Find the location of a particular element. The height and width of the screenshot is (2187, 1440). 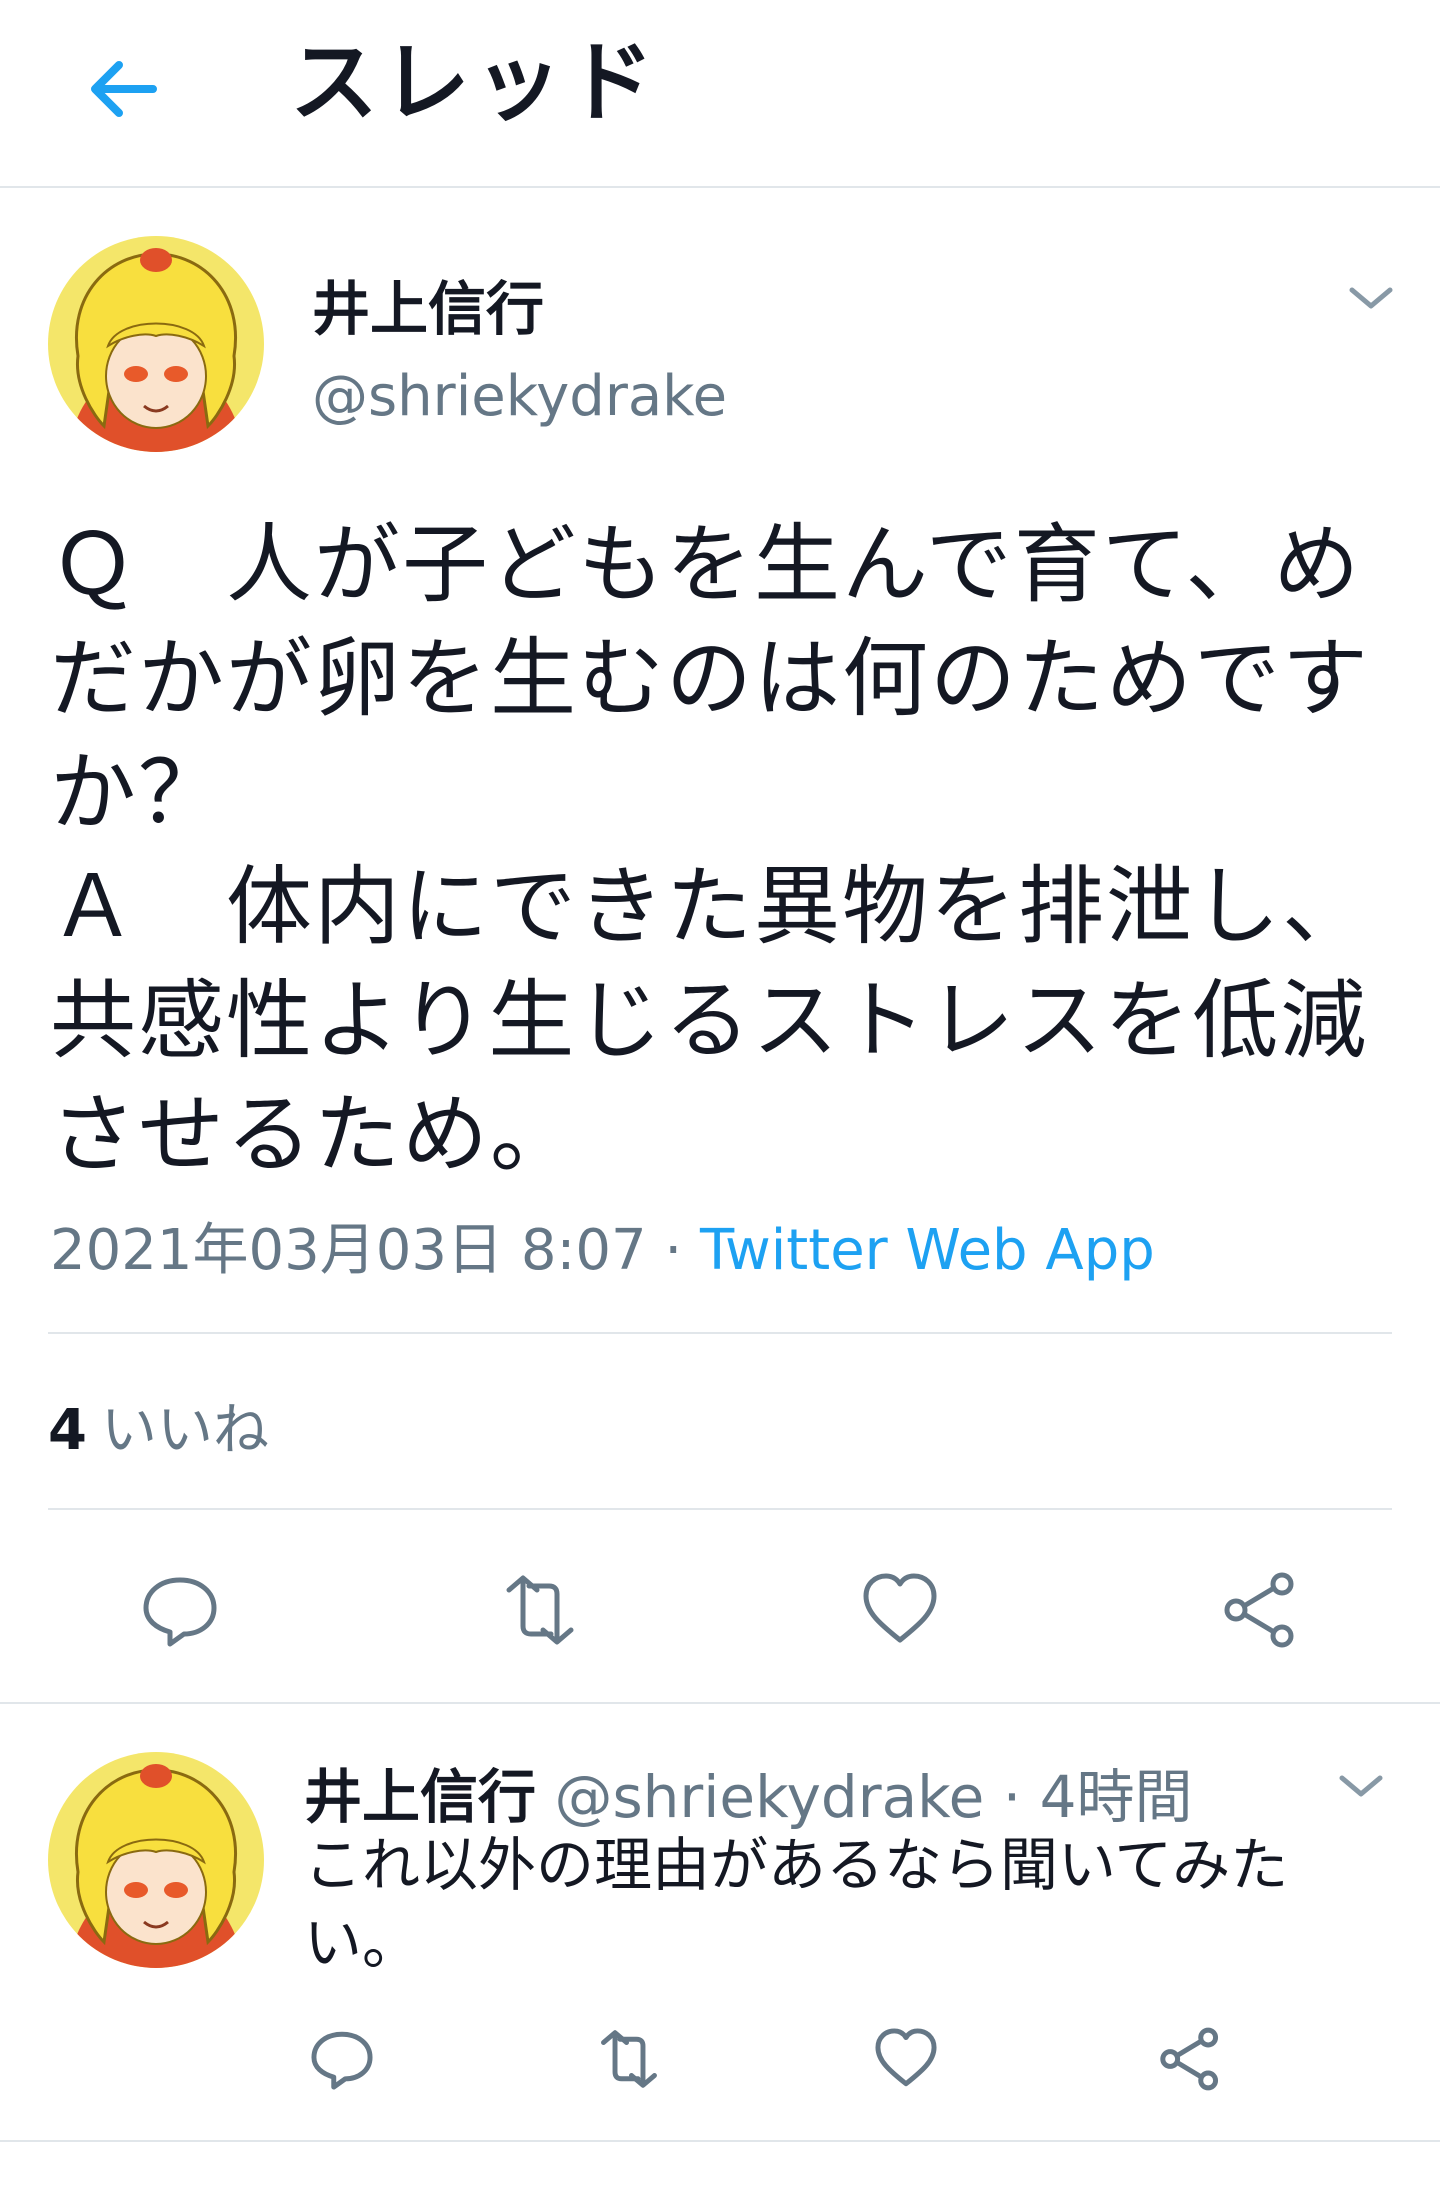

likes-count: 4 is located at coordinates (67, 1430).